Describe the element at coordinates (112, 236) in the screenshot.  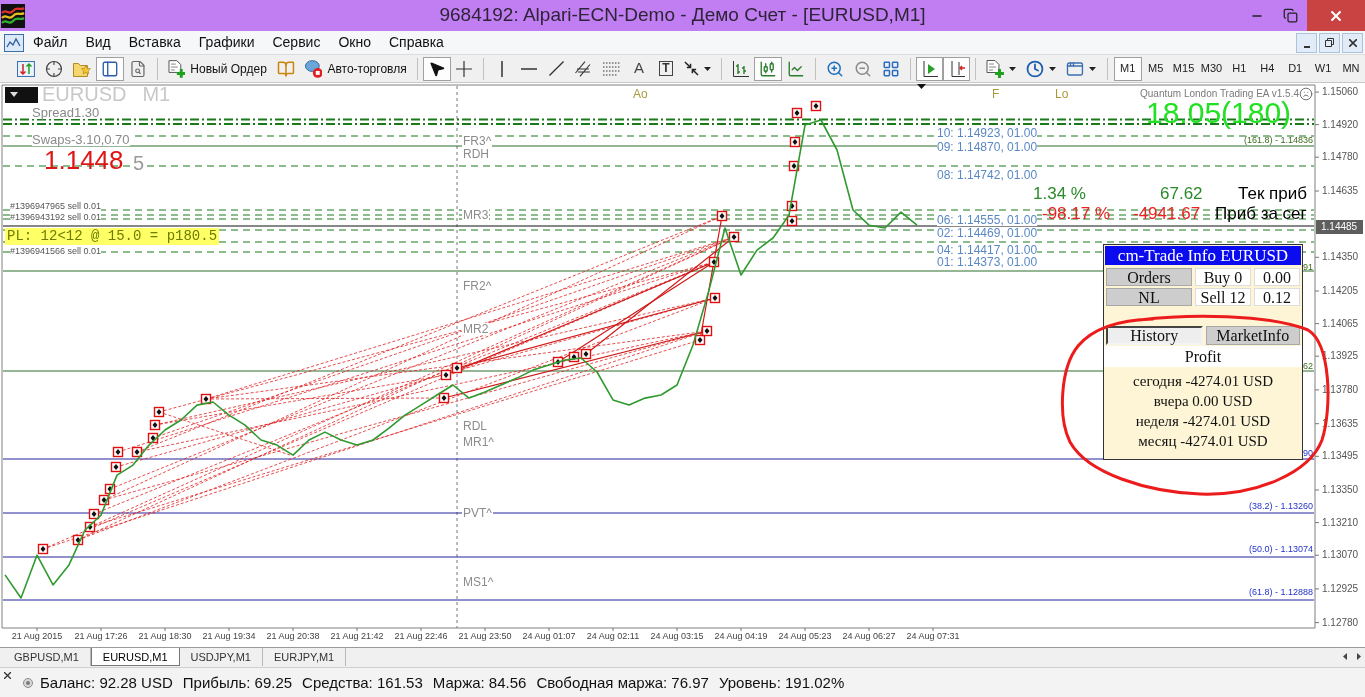
I see `profit-summary: PL: 12<12 @ 15.0 = p180.5` at that location.